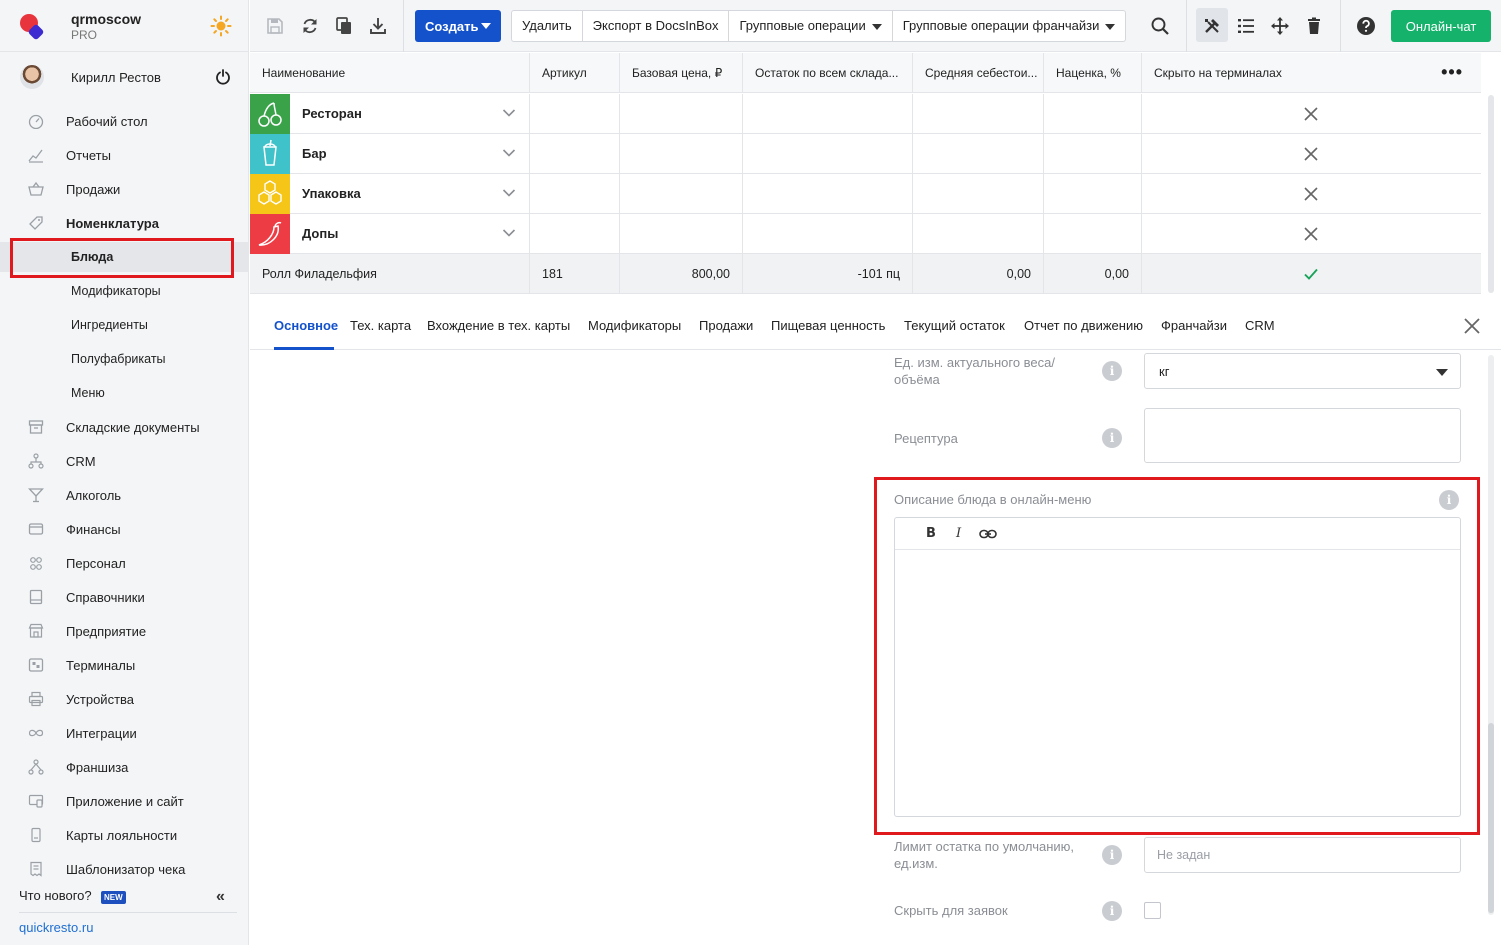  Describe the element at coordinates (1491, 818) in the screenshot. I see `form-scrollbar-thumb` at that location.